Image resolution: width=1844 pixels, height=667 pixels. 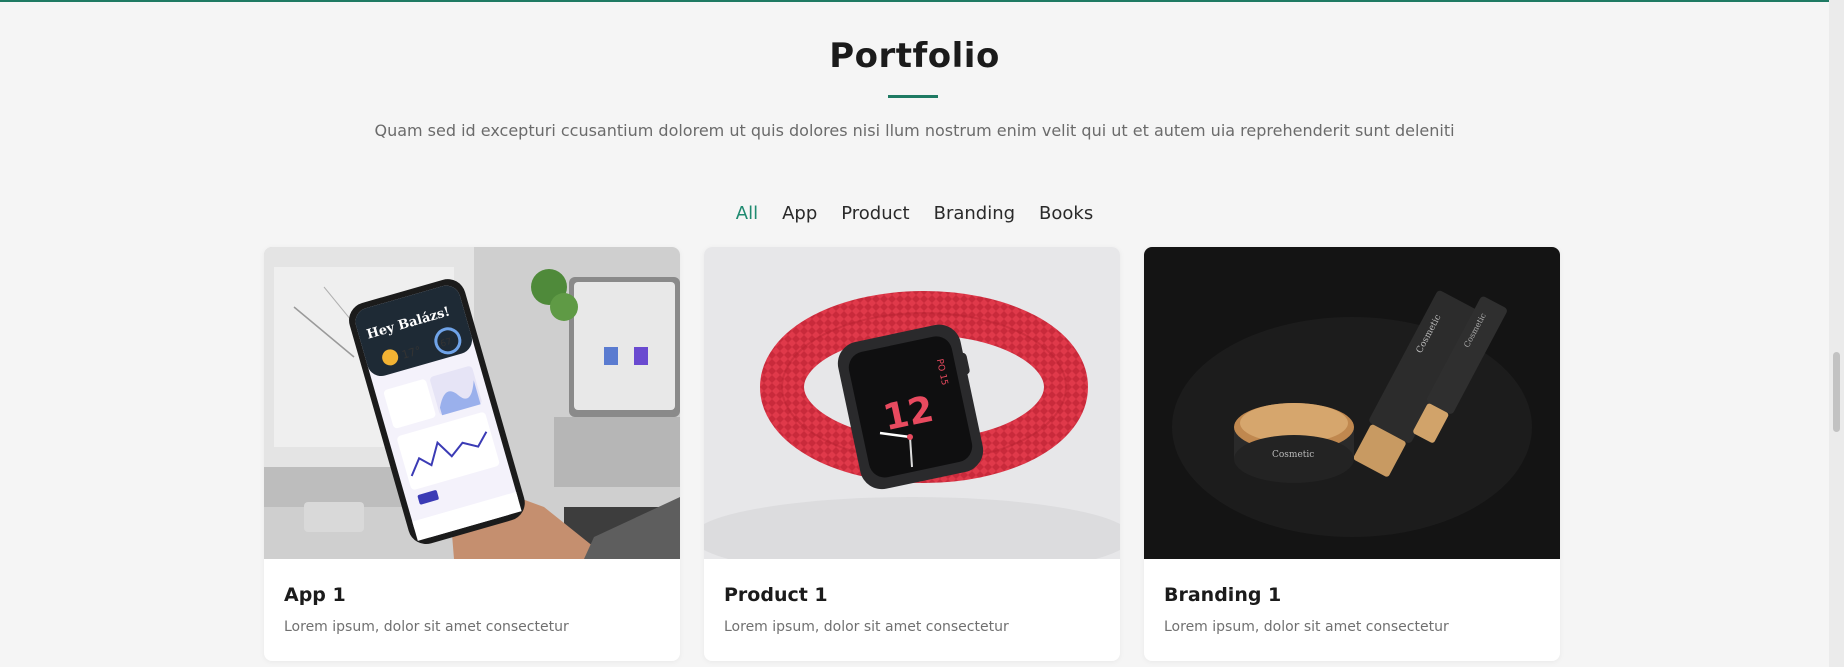 I want to click on filter-books: Books, so click(x=1066, y=213).